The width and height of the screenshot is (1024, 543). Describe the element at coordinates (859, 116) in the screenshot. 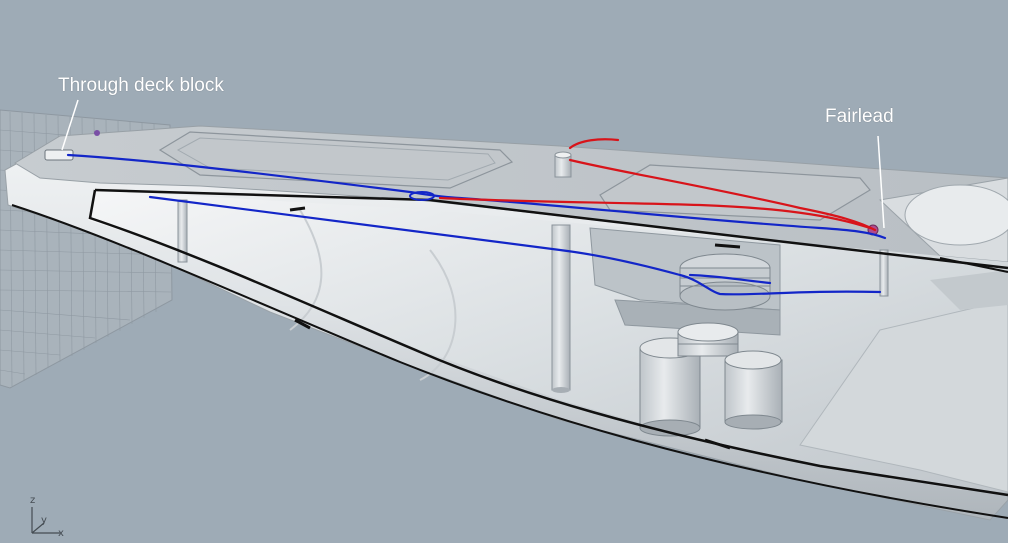

I see `annotation-fairlead: Fairlead` at that location.